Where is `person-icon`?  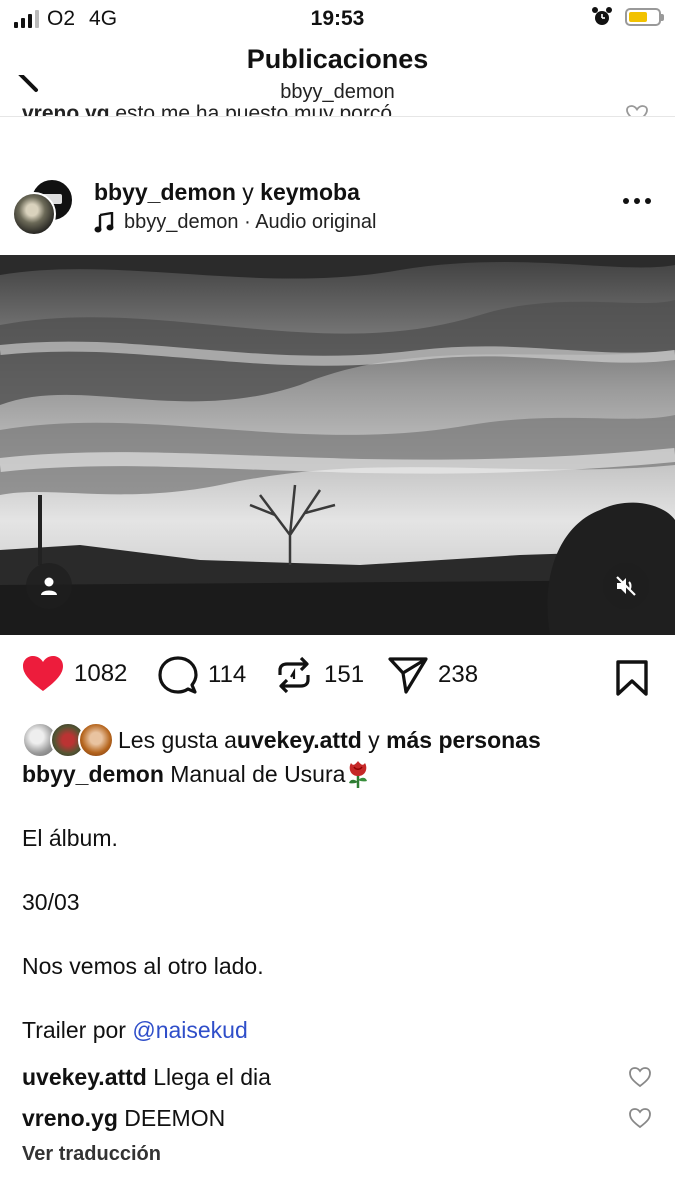
person-icon is located at coordinates (49, 586).